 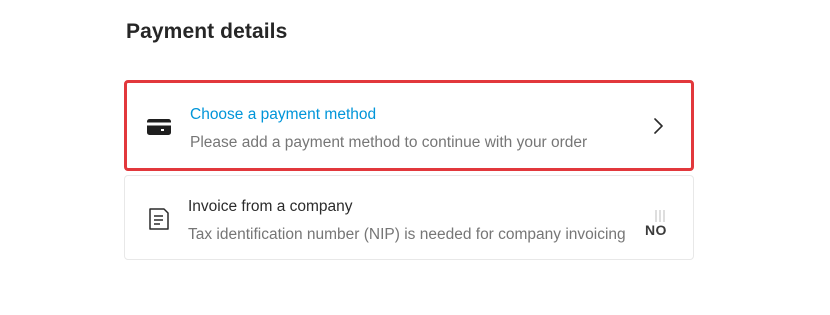 What do you see at coordinates (159, 219) in the screenshot?
I see `document-icon` at bounding box center [159, 219].